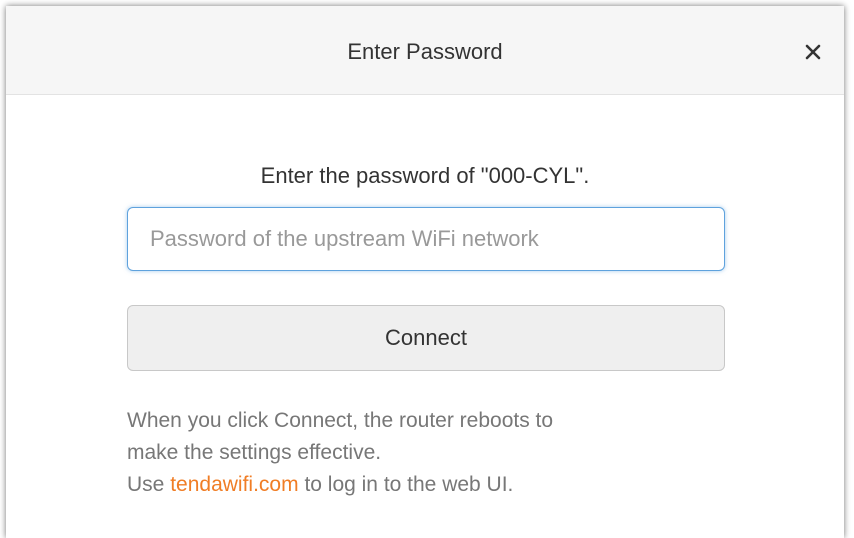  I want to click on note-line-3-suffix: to log in to the web UI., so click(409, 484).